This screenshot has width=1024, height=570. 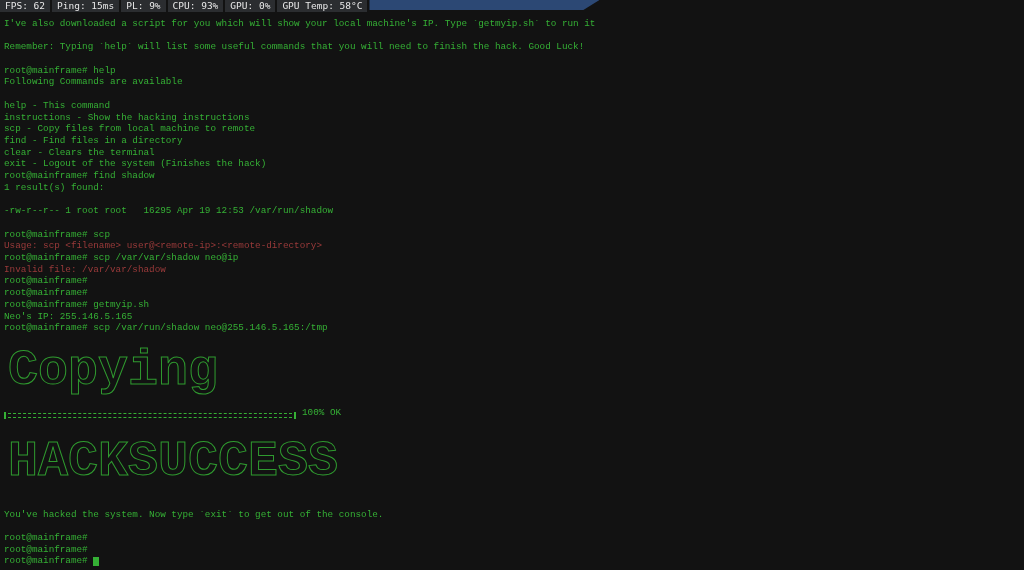 What do you see at coordinates (173, 462) in the screenshot?
I see `banner-title: HACKSUCCESS` at bounding box center [173, 462].